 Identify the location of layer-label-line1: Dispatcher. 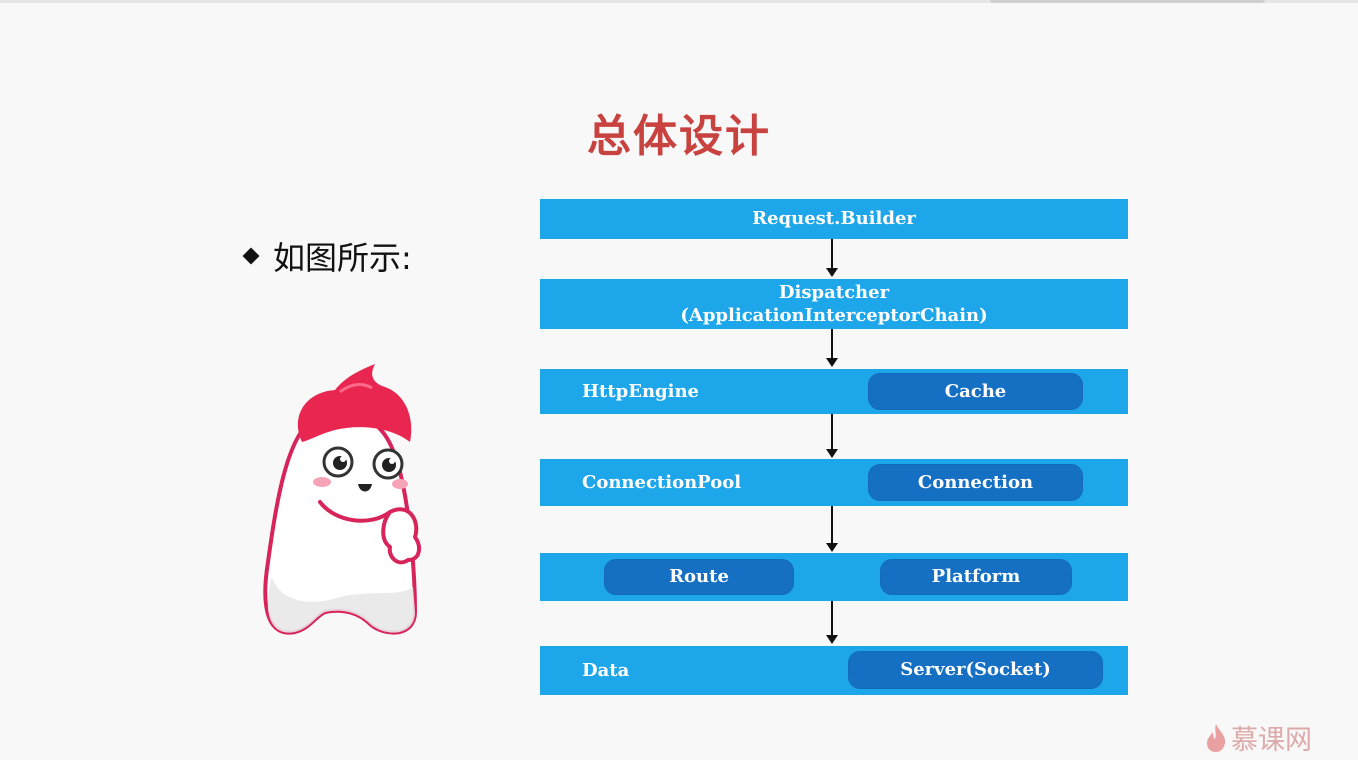
(834, 292).